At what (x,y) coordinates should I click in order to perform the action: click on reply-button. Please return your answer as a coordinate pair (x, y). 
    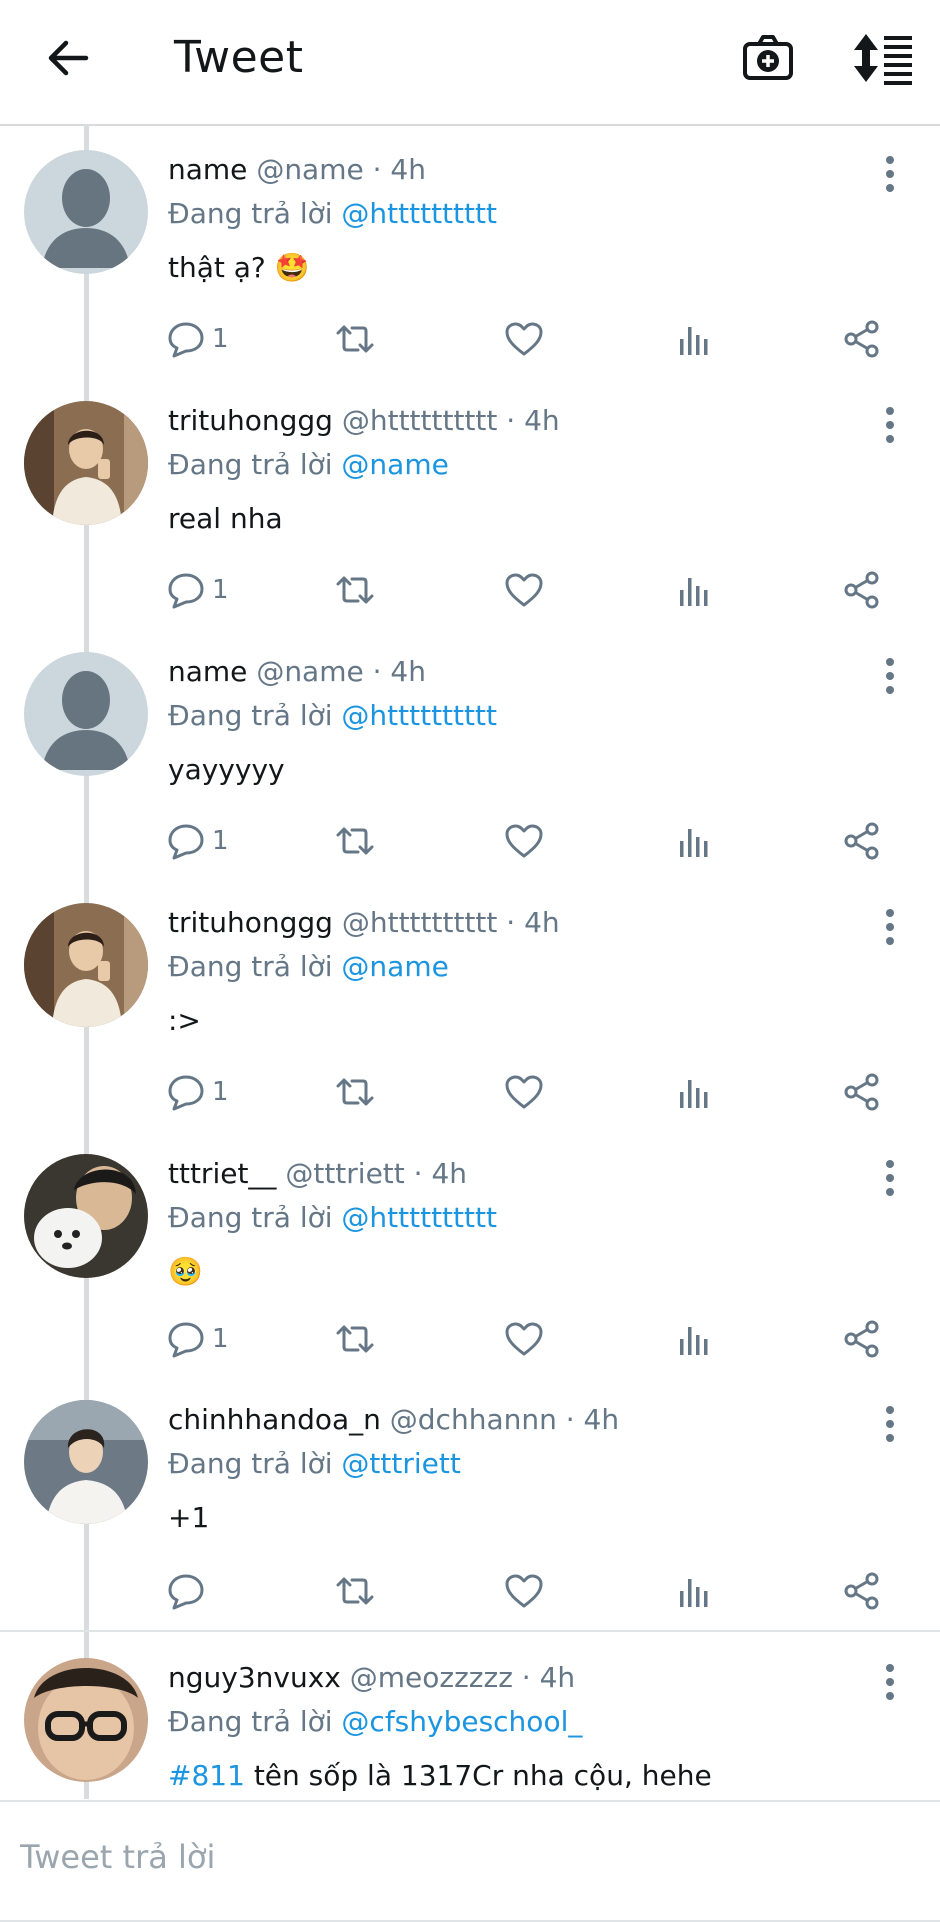
    Looking at the image, I should click on (189, 1591).